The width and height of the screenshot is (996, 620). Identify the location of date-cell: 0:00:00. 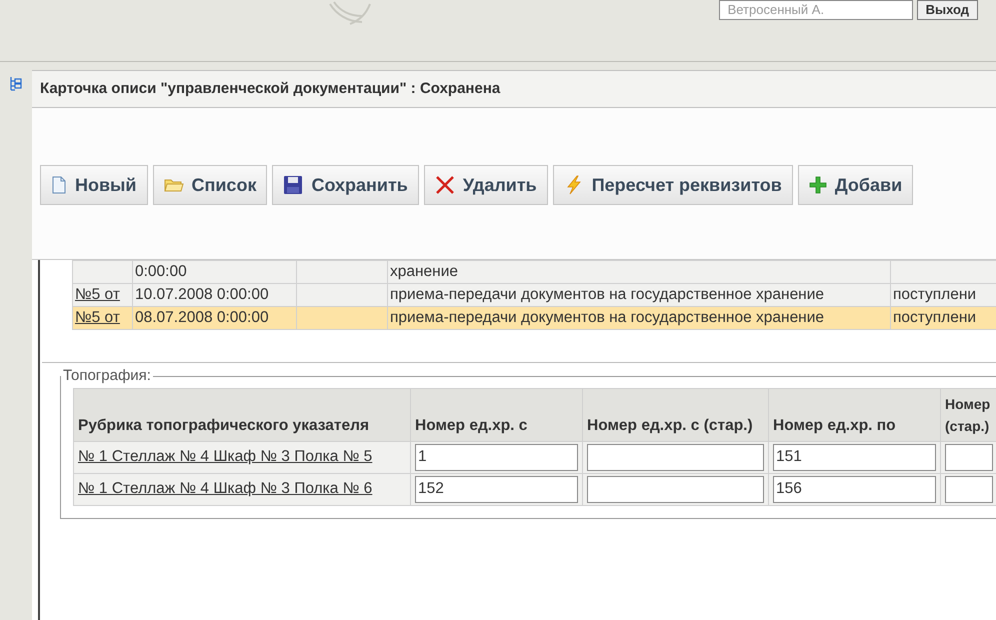
(161, 271).